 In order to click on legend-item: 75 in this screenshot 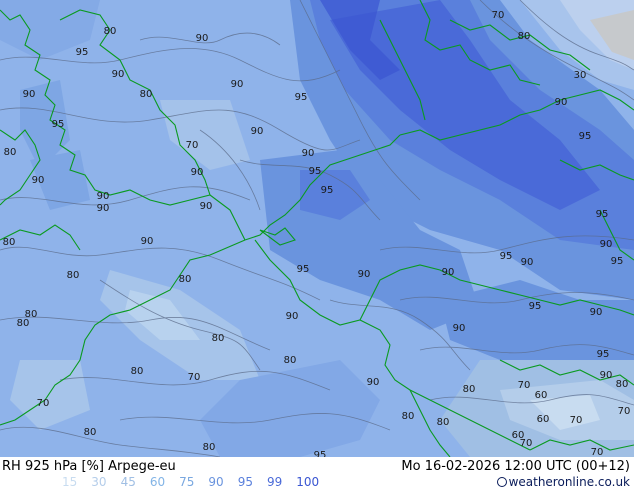, I will do `click(187, 482)`.